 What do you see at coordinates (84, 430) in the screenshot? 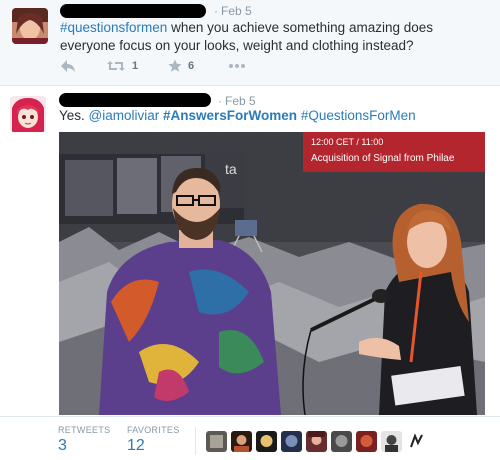
I see `retweets-label: RETWEETS` at bounding box center [84, 430].